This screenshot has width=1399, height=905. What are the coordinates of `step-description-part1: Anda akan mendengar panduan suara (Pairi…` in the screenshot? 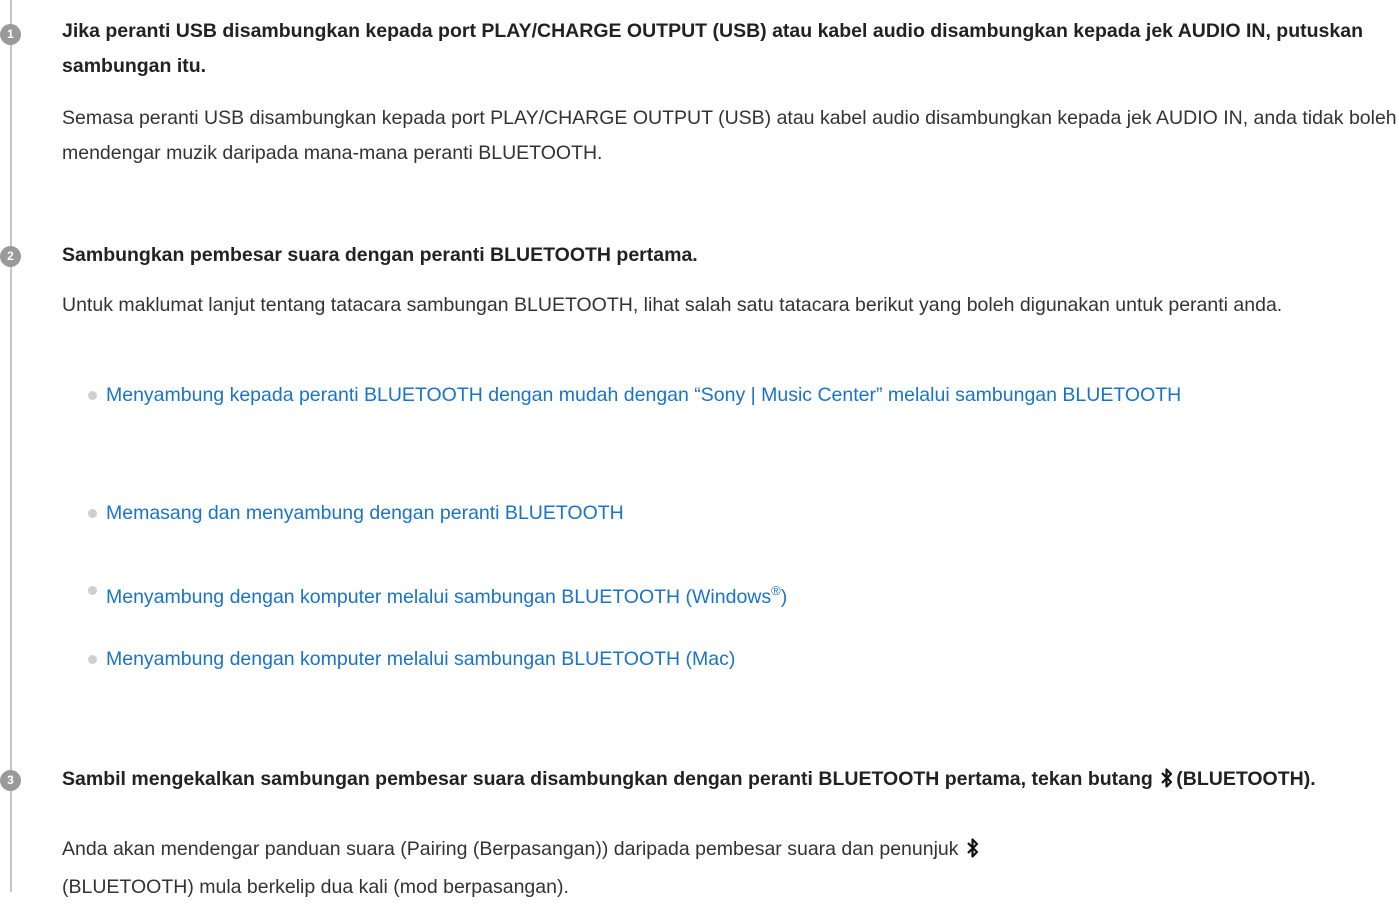 It's located at (510, 849).